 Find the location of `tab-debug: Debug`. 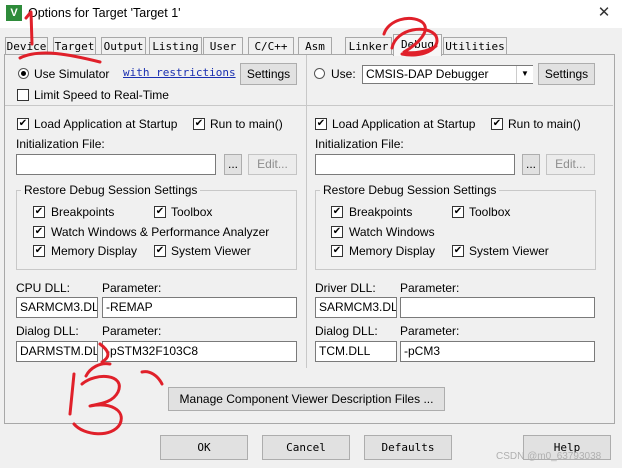

tab-debug: Debug is located at coordinates (417, 45).